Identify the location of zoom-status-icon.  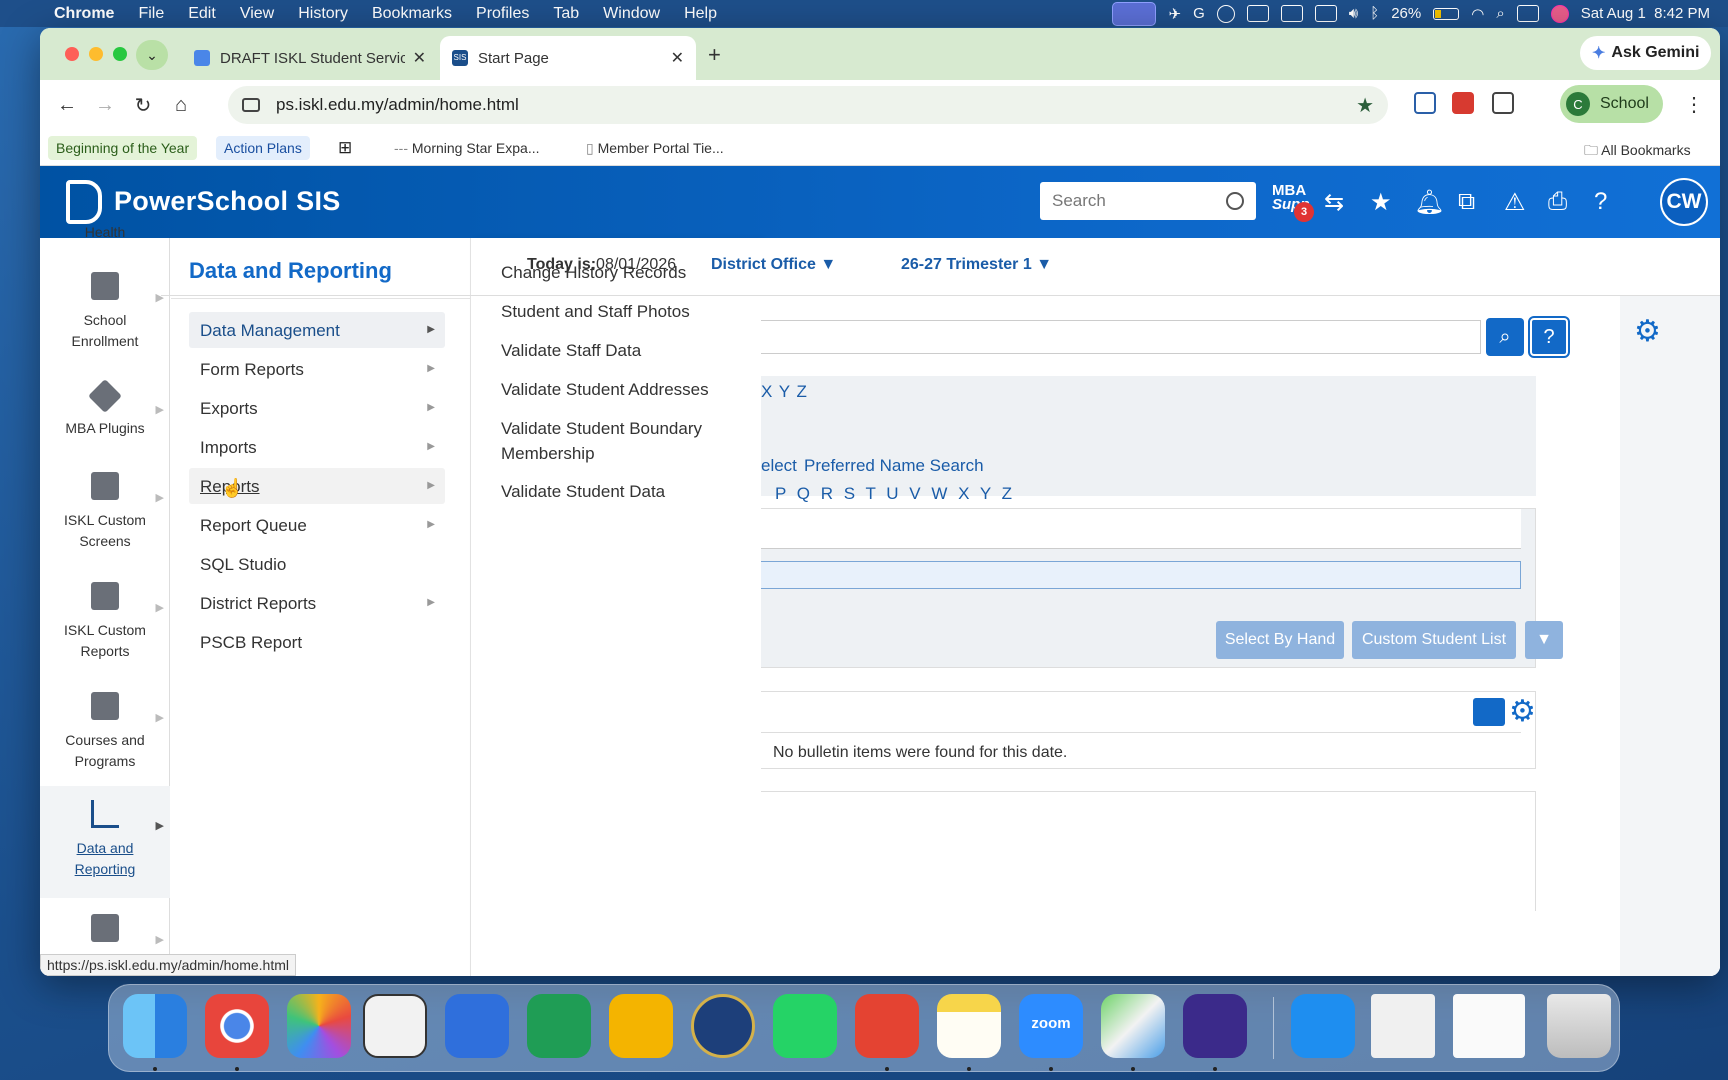
(1225, 13).